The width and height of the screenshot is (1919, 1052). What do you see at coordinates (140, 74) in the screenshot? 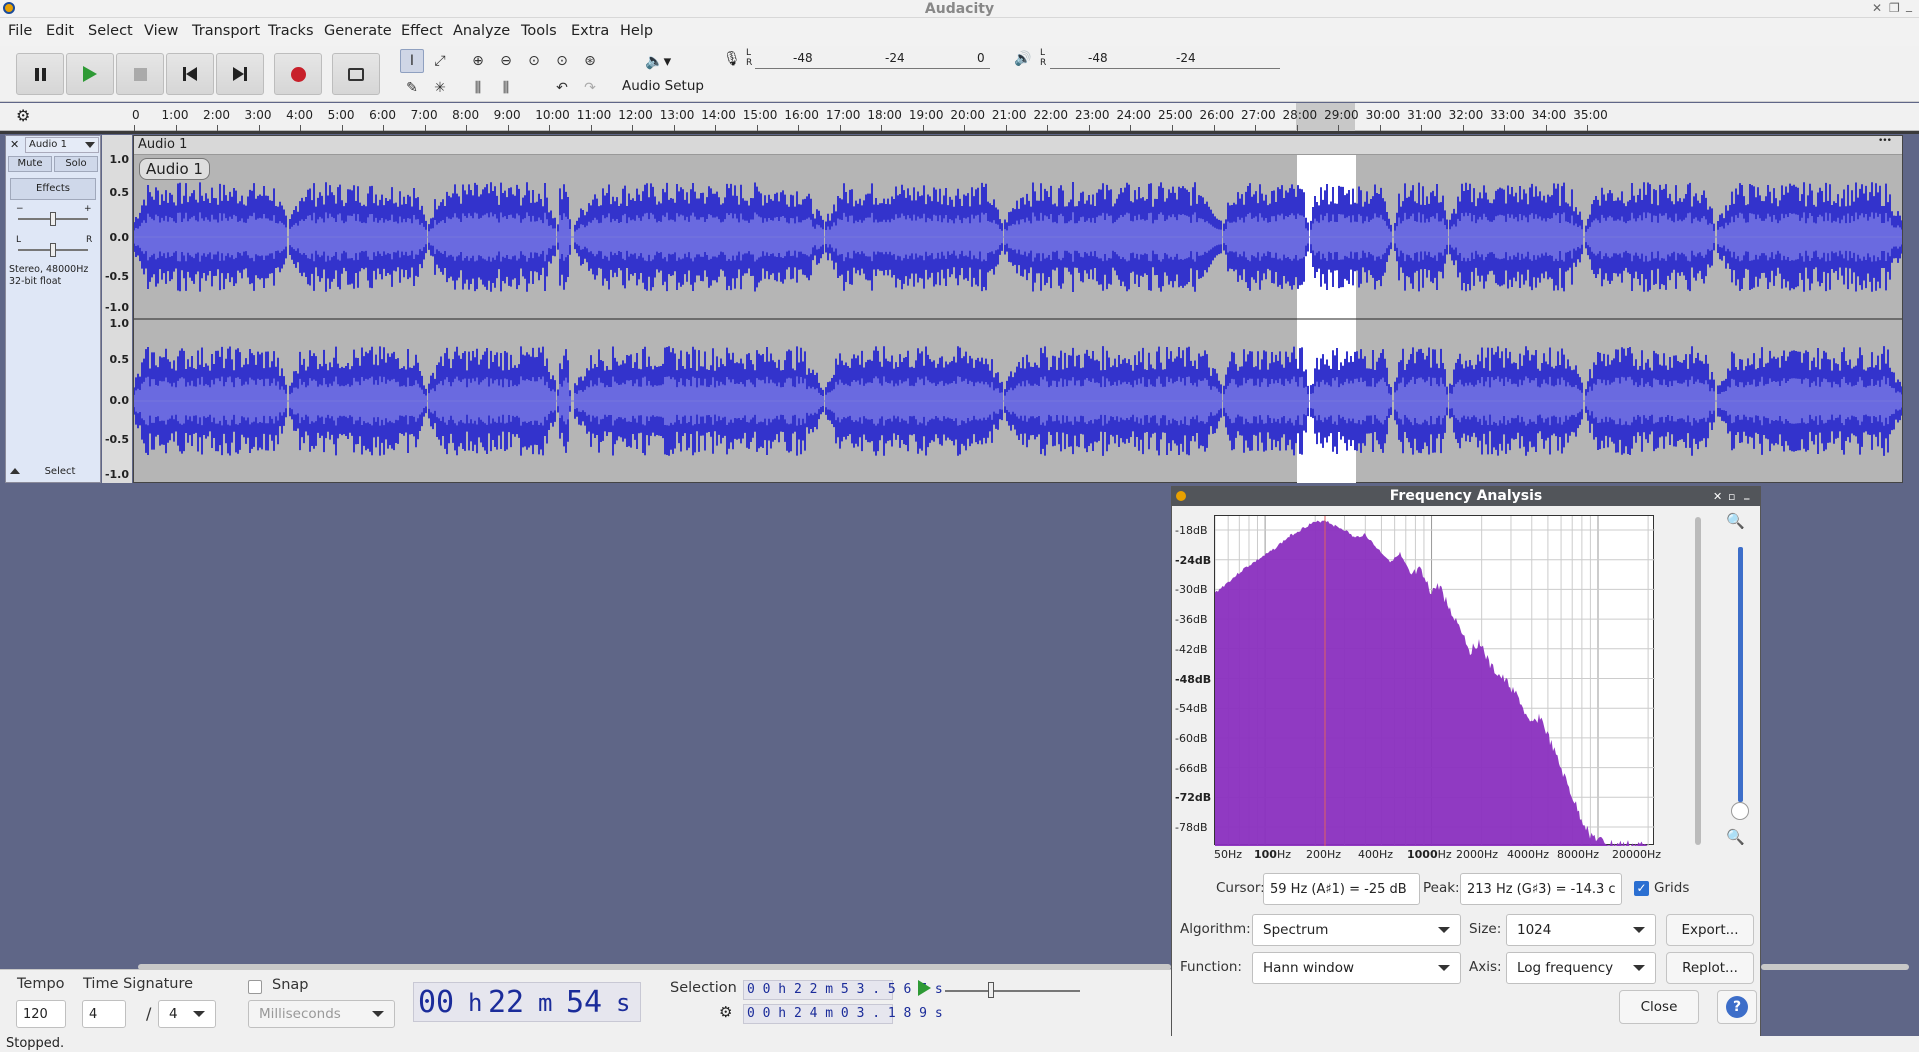
I see `stop-button` at bounding box center [140, 74].